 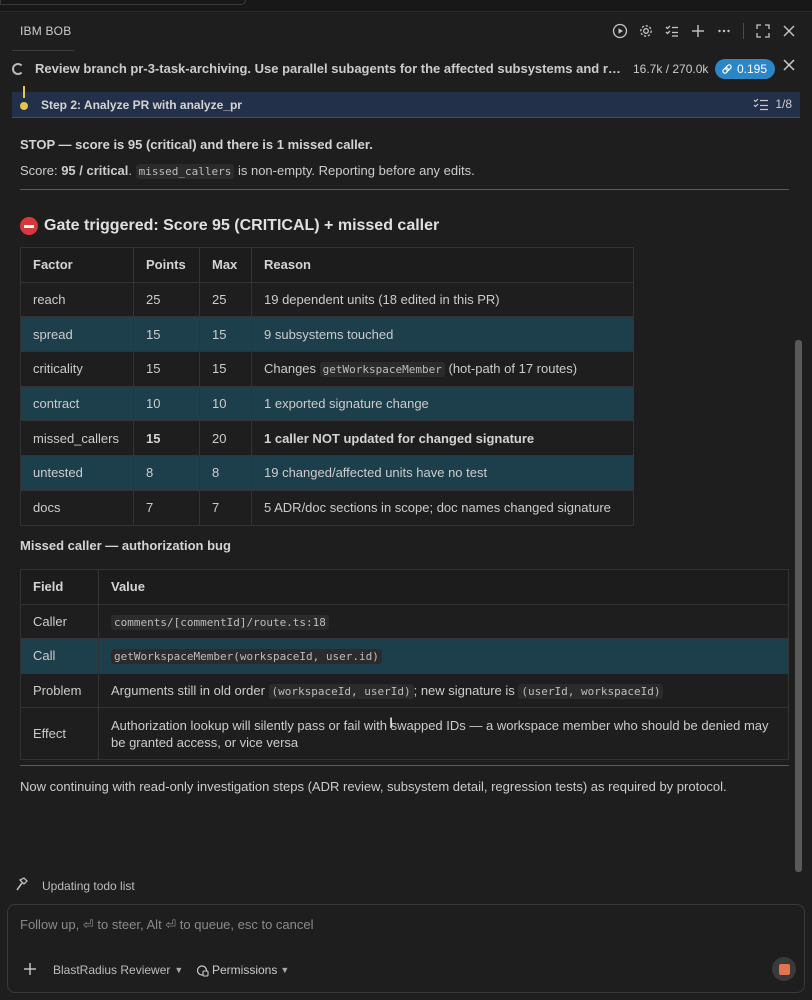 I want to click on play-icon, so click(x=620, y=31).